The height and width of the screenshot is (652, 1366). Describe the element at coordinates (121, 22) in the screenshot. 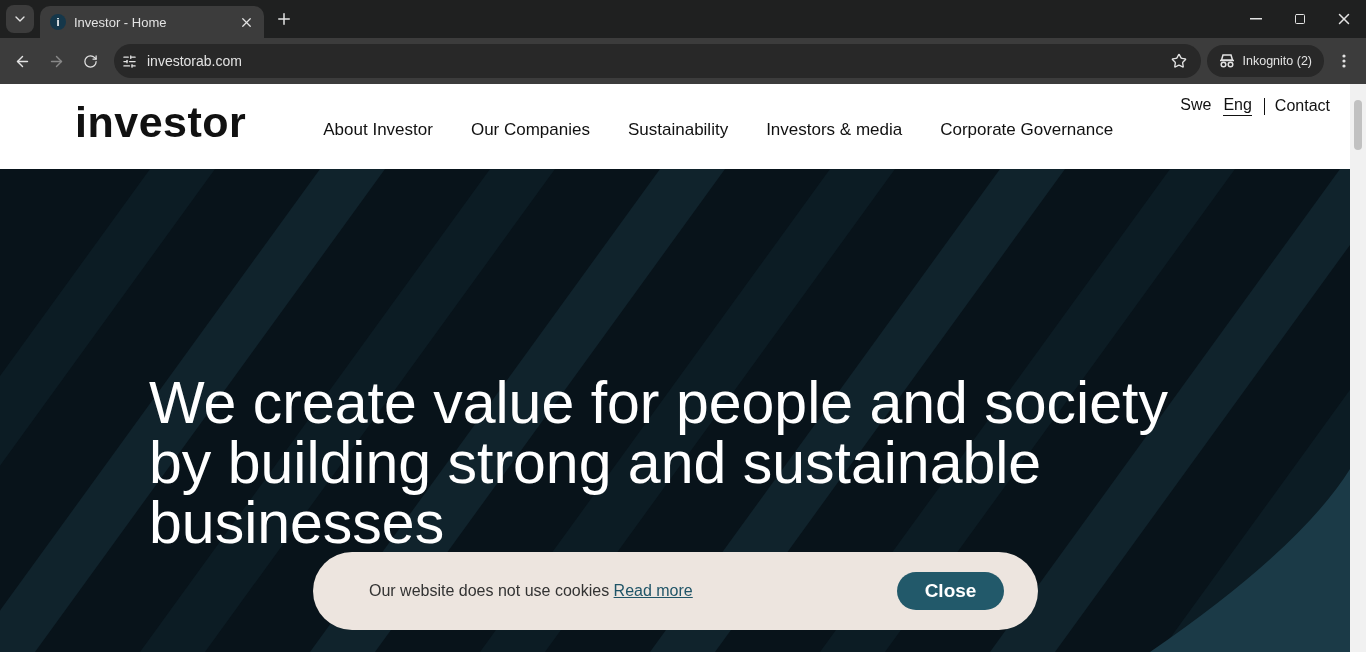

I see `tab-title: Investor - Home` at that location.